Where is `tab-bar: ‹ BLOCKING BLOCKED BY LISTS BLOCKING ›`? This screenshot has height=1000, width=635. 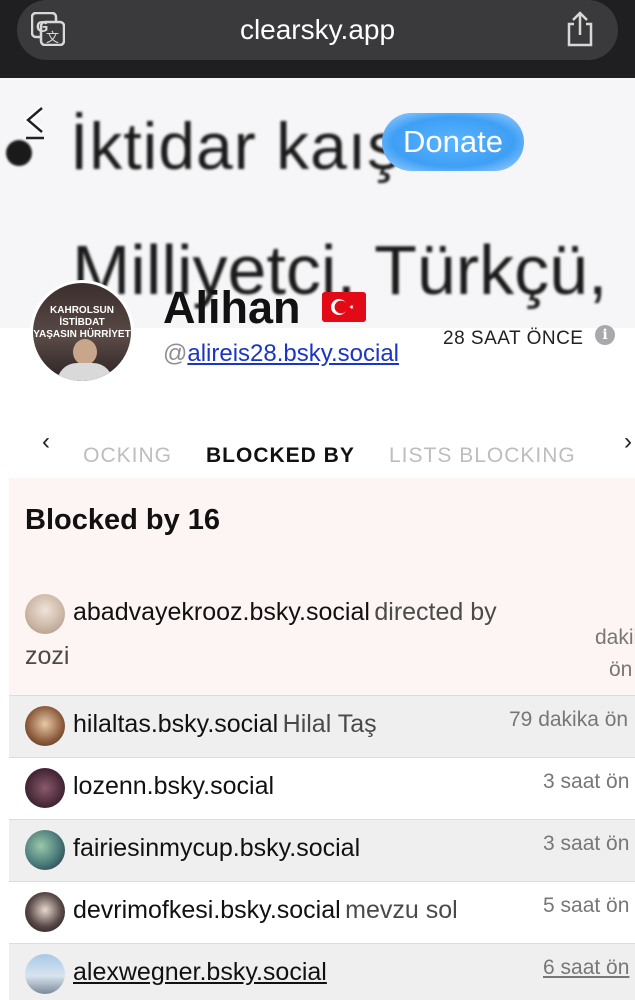
tab-bar: ‹ BLOCKING BLOCKED BY LISTS BLOCKING › is located at coordinates (317, 450).